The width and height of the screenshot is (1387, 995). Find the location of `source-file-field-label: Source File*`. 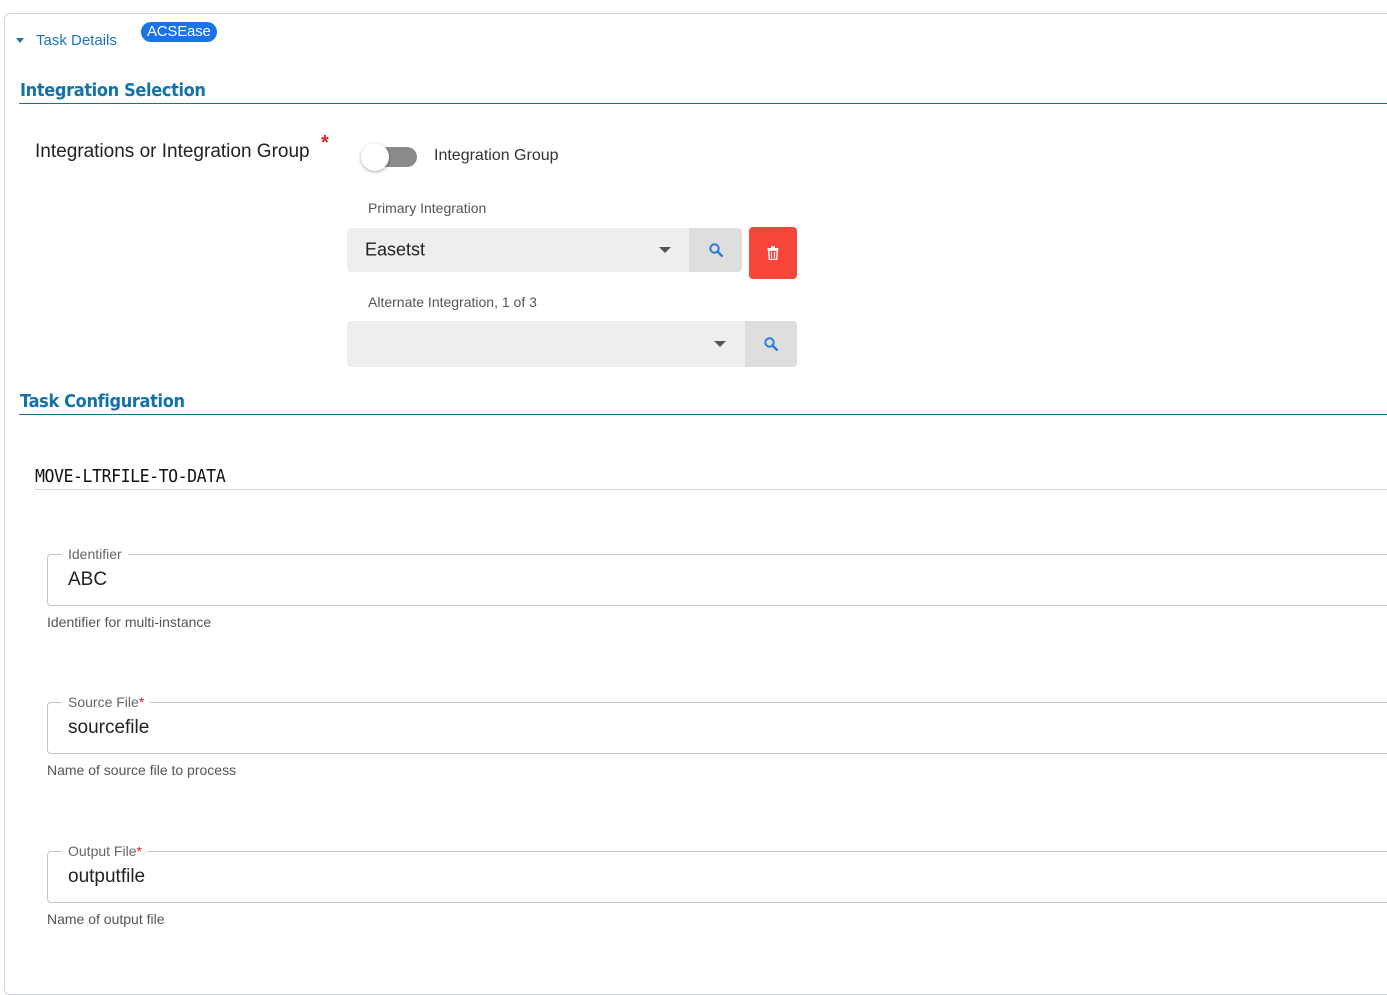

source-file-field-label: Source File* is located at coordinates (106, 702).